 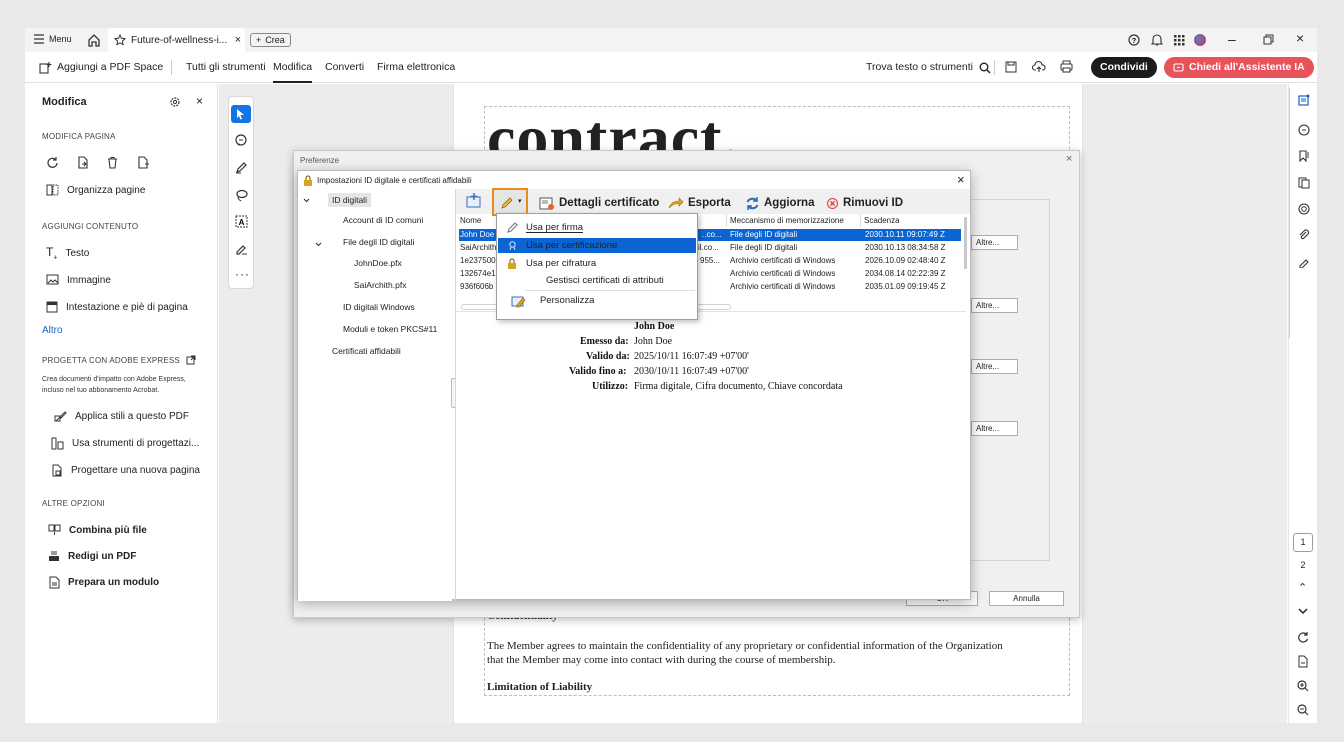 What do you see at coordinates (117, 307) in the screenshot?
I see `header-footer-button: Intestazione e piè di pagina` at bounding box center [117, 307].